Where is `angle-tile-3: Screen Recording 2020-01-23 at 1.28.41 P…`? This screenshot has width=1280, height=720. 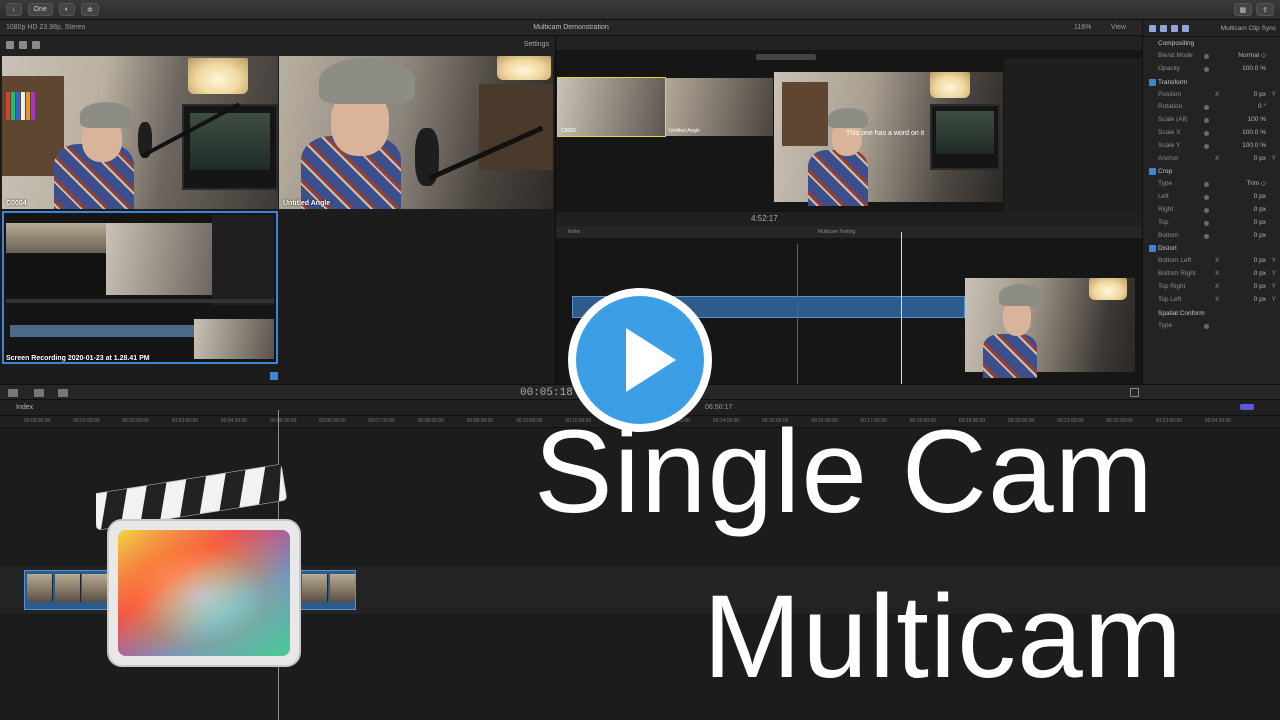
angle-tile-3: Screen Recording 2020-01-23 at 1.28.41 P… is located at coordinates (140, 287).